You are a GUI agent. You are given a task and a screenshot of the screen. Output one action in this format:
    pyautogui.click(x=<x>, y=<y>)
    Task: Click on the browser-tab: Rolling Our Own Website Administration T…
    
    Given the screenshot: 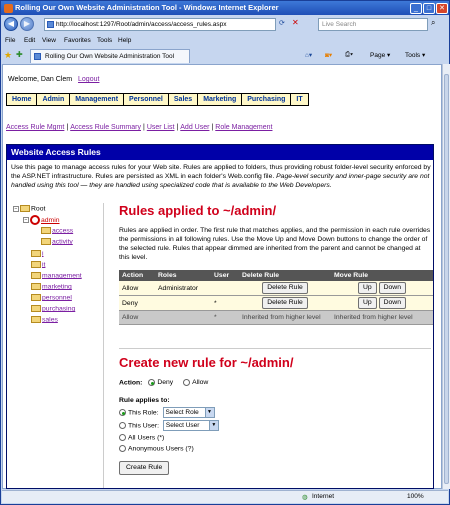 What is the action you would take?
    pyautogui.click(x=110, y=56)
    